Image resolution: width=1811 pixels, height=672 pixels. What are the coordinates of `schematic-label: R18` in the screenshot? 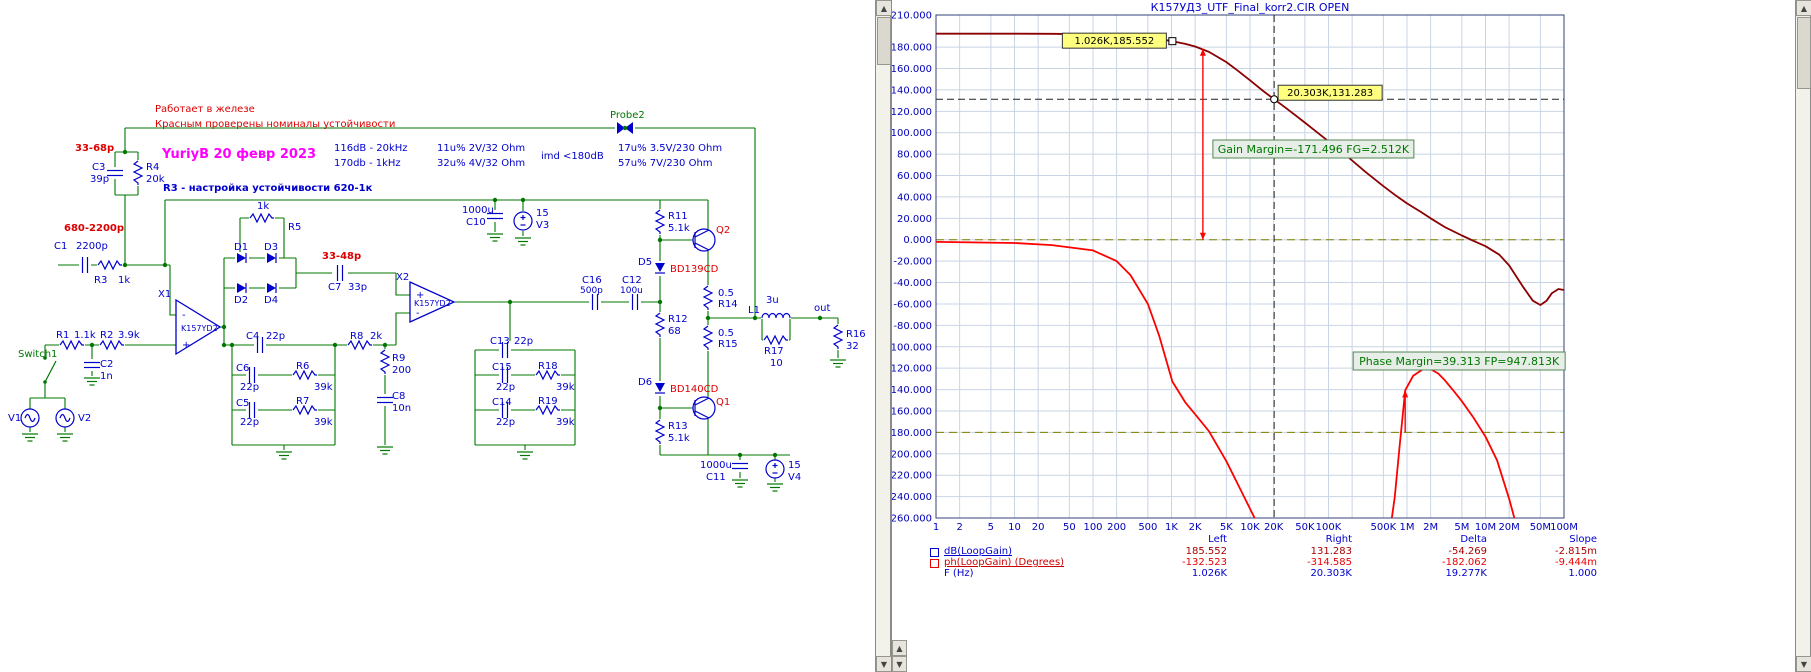 It's located at (548, 366).